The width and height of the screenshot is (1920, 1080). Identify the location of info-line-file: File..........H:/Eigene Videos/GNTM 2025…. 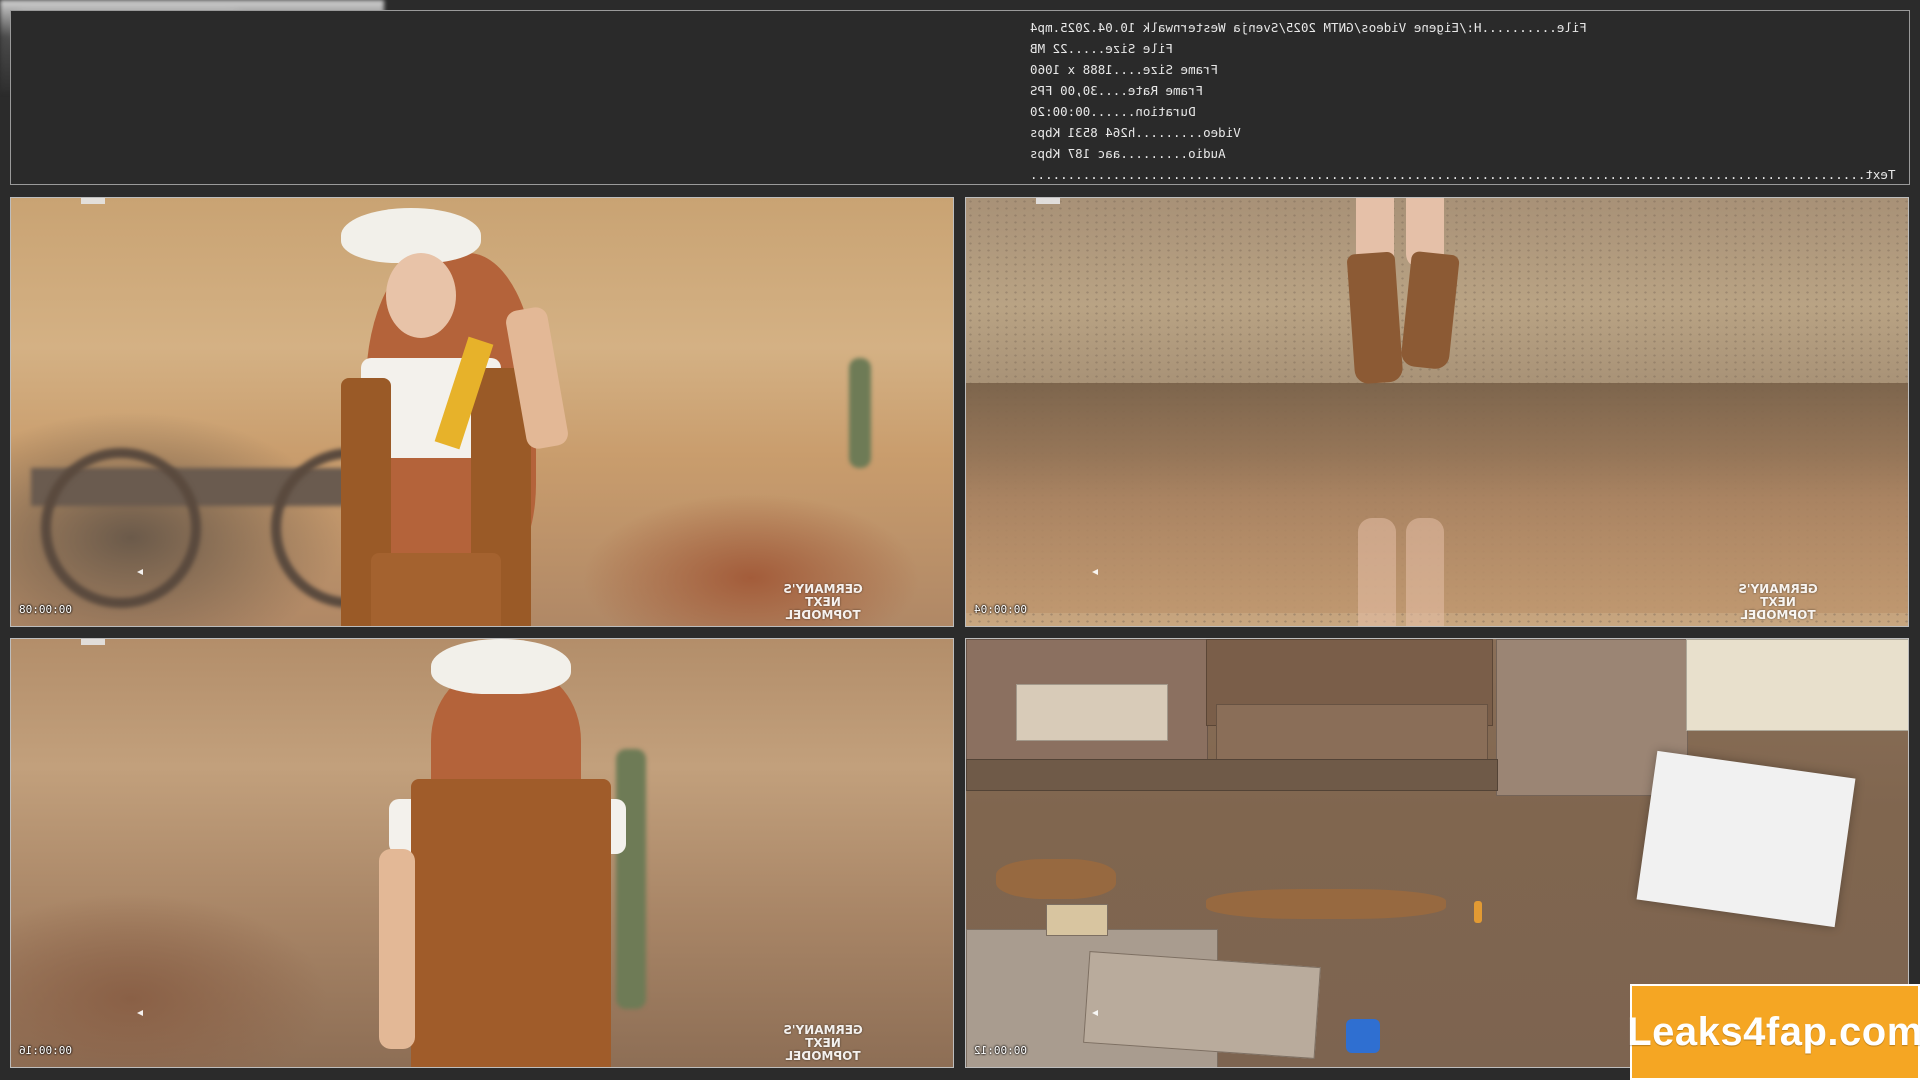
(1308, 27).